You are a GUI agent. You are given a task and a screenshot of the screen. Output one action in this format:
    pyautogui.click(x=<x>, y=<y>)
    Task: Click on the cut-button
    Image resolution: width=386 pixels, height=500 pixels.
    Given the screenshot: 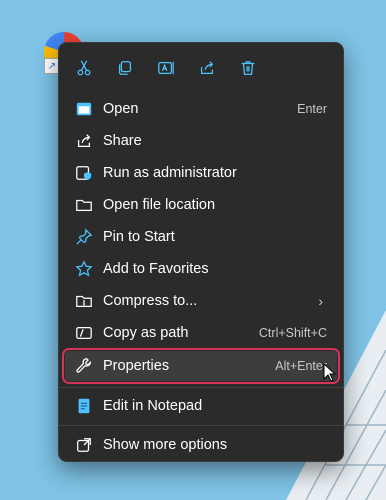 What is the action you would take?
    pyautogui.click(x=84, y=68)
    